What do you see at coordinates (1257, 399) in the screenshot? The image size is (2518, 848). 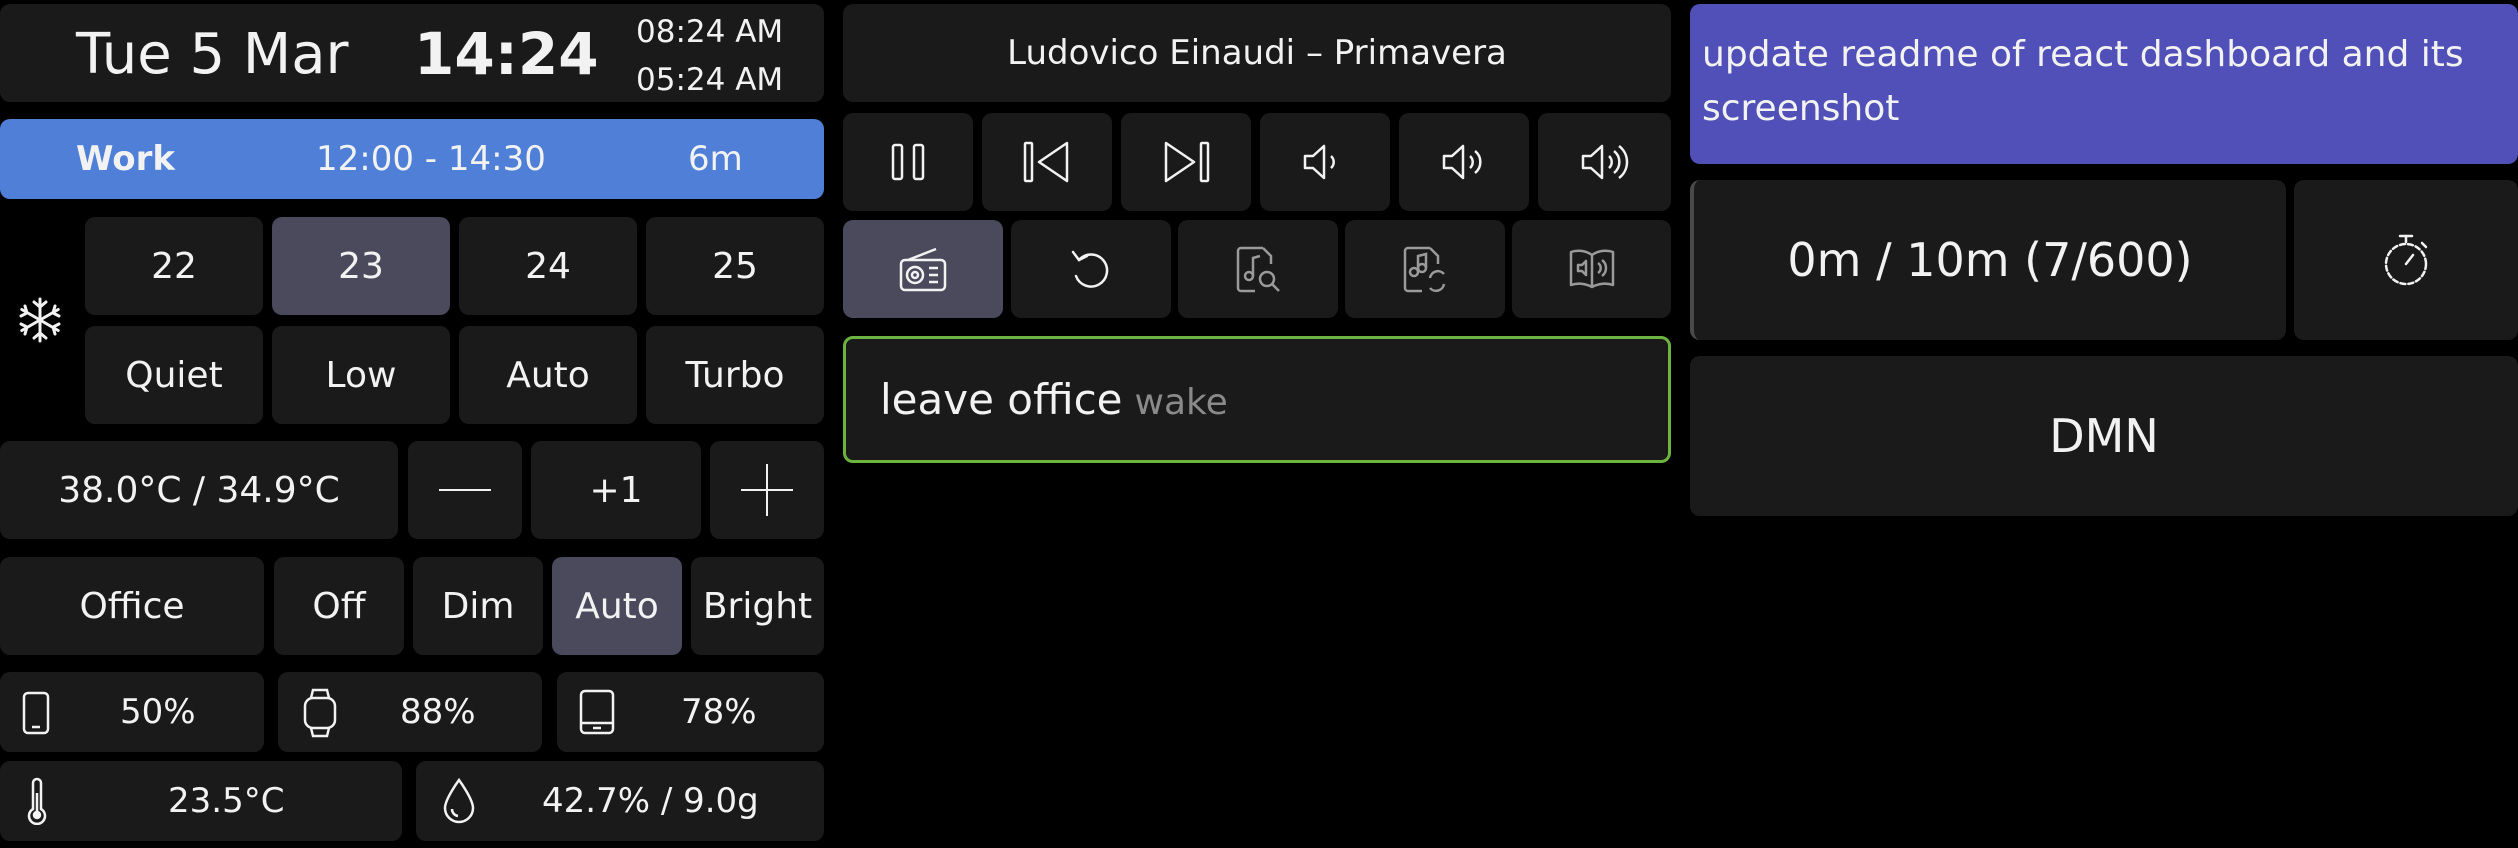 I see `reminder-card: leave office wake` at bounding box center [1257, 399].